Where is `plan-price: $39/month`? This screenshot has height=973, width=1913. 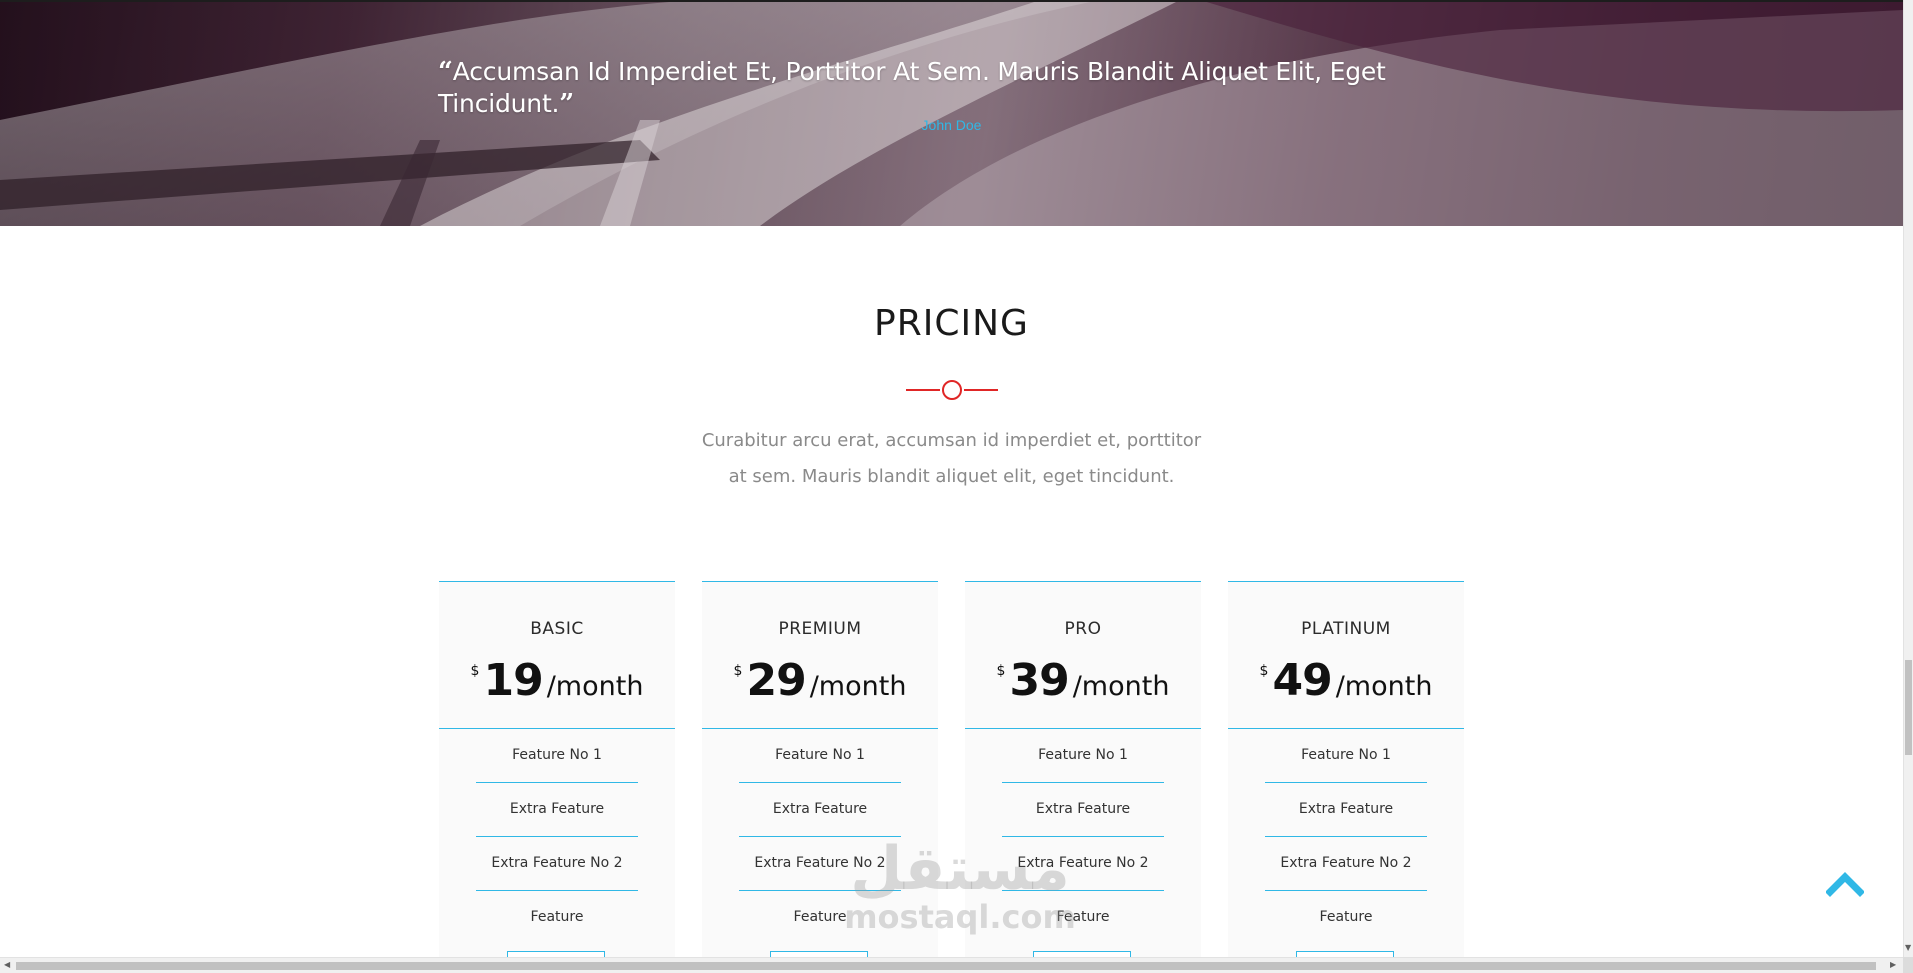
plan-price: $39/month is located at coordinates (1083, 680).